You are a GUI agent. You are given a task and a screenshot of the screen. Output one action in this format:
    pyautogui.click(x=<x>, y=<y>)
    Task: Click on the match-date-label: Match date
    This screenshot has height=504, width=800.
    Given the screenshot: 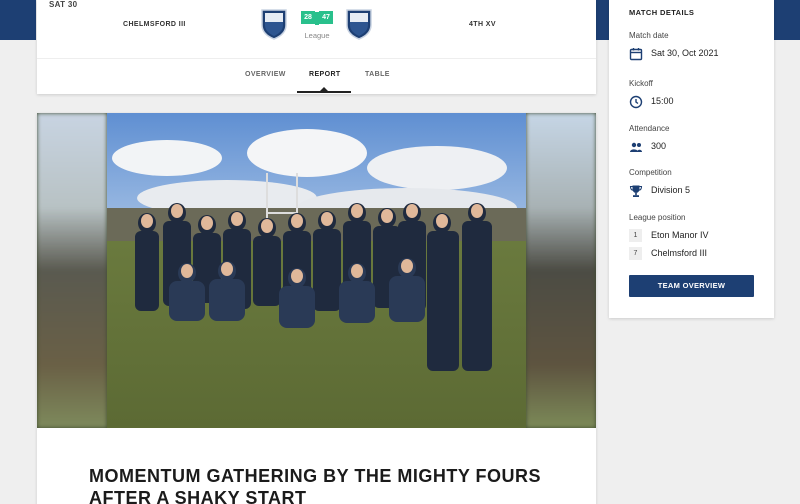 What is the action you would take?
    pyautogui.click(x=649, y=35)
    